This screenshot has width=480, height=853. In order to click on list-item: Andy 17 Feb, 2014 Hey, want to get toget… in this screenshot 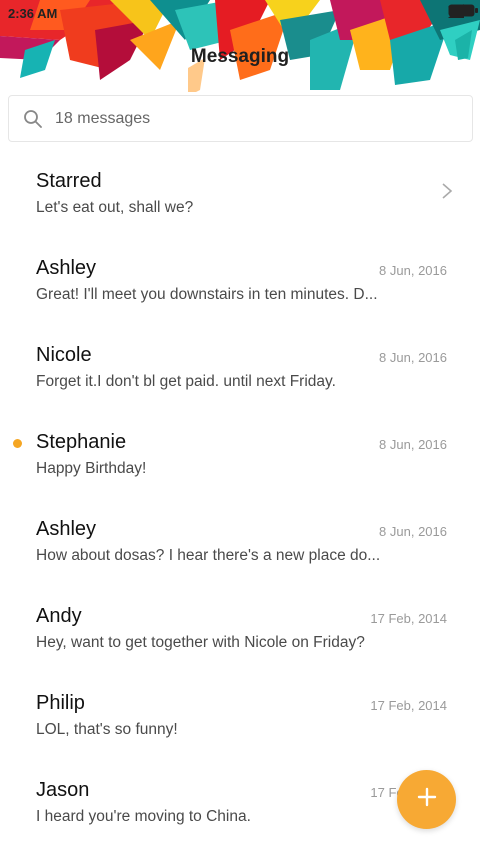, I will do `click(240, 620)`.